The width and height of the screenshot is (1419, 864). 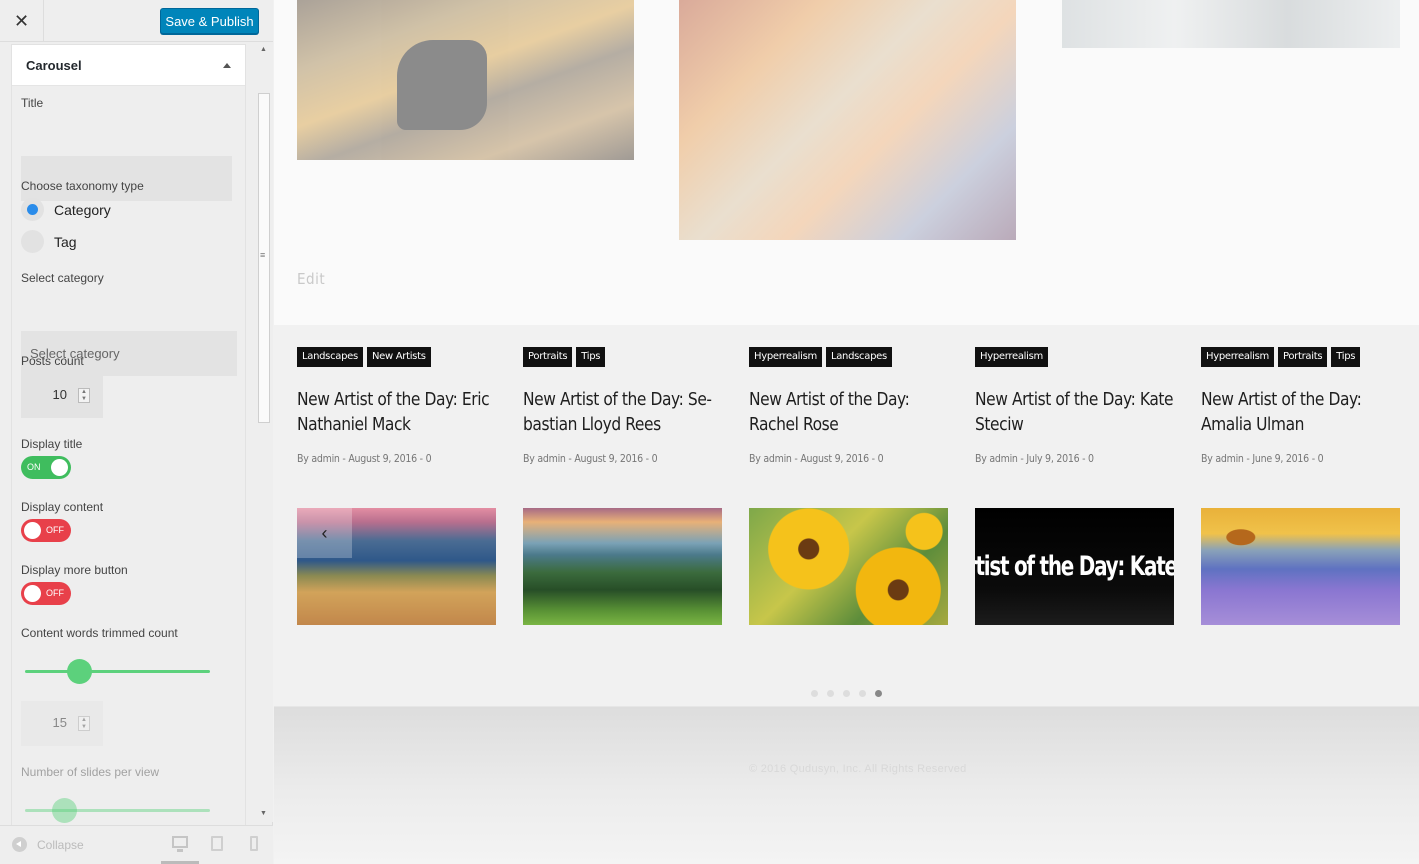 What do you see at coordinates (264, 432) in the screenshot?
I see `panel-scrollbar: ▲ ▼` at bounding box center [264, 432].